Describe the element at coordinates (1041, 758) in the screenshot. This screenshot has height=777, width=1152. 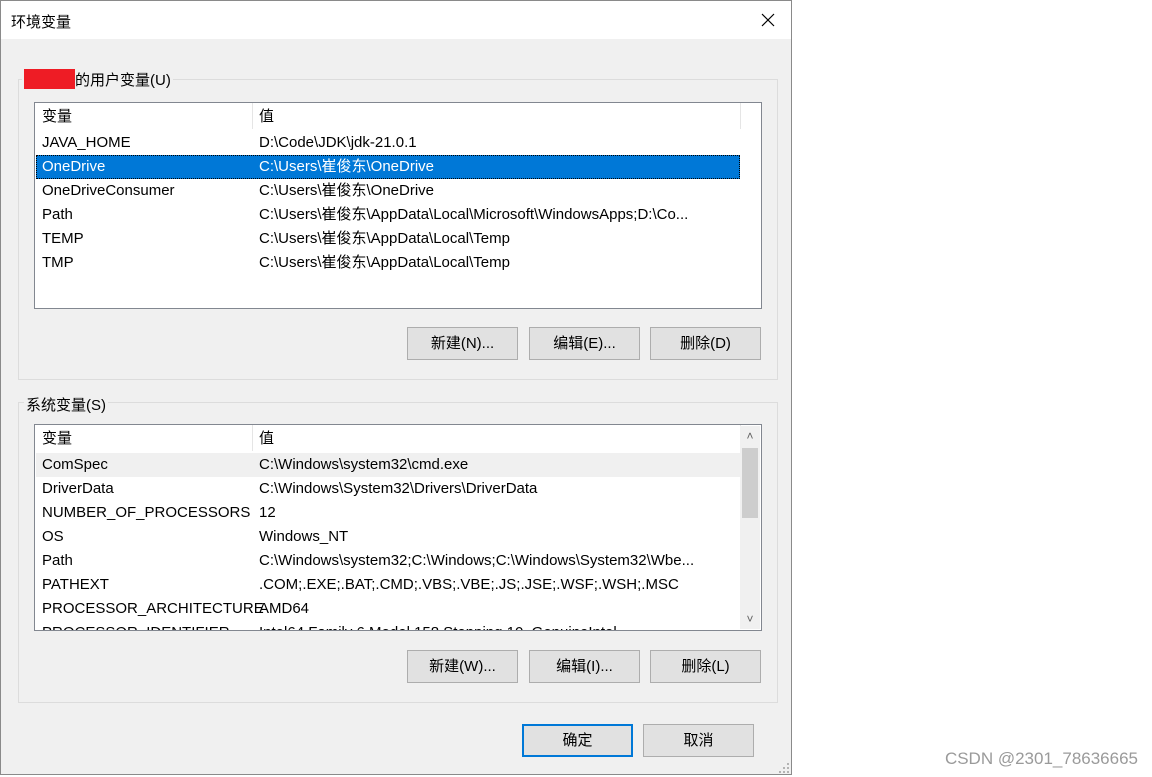
I see `csdn-watermark: CSDN @2301_78636665` at that location.